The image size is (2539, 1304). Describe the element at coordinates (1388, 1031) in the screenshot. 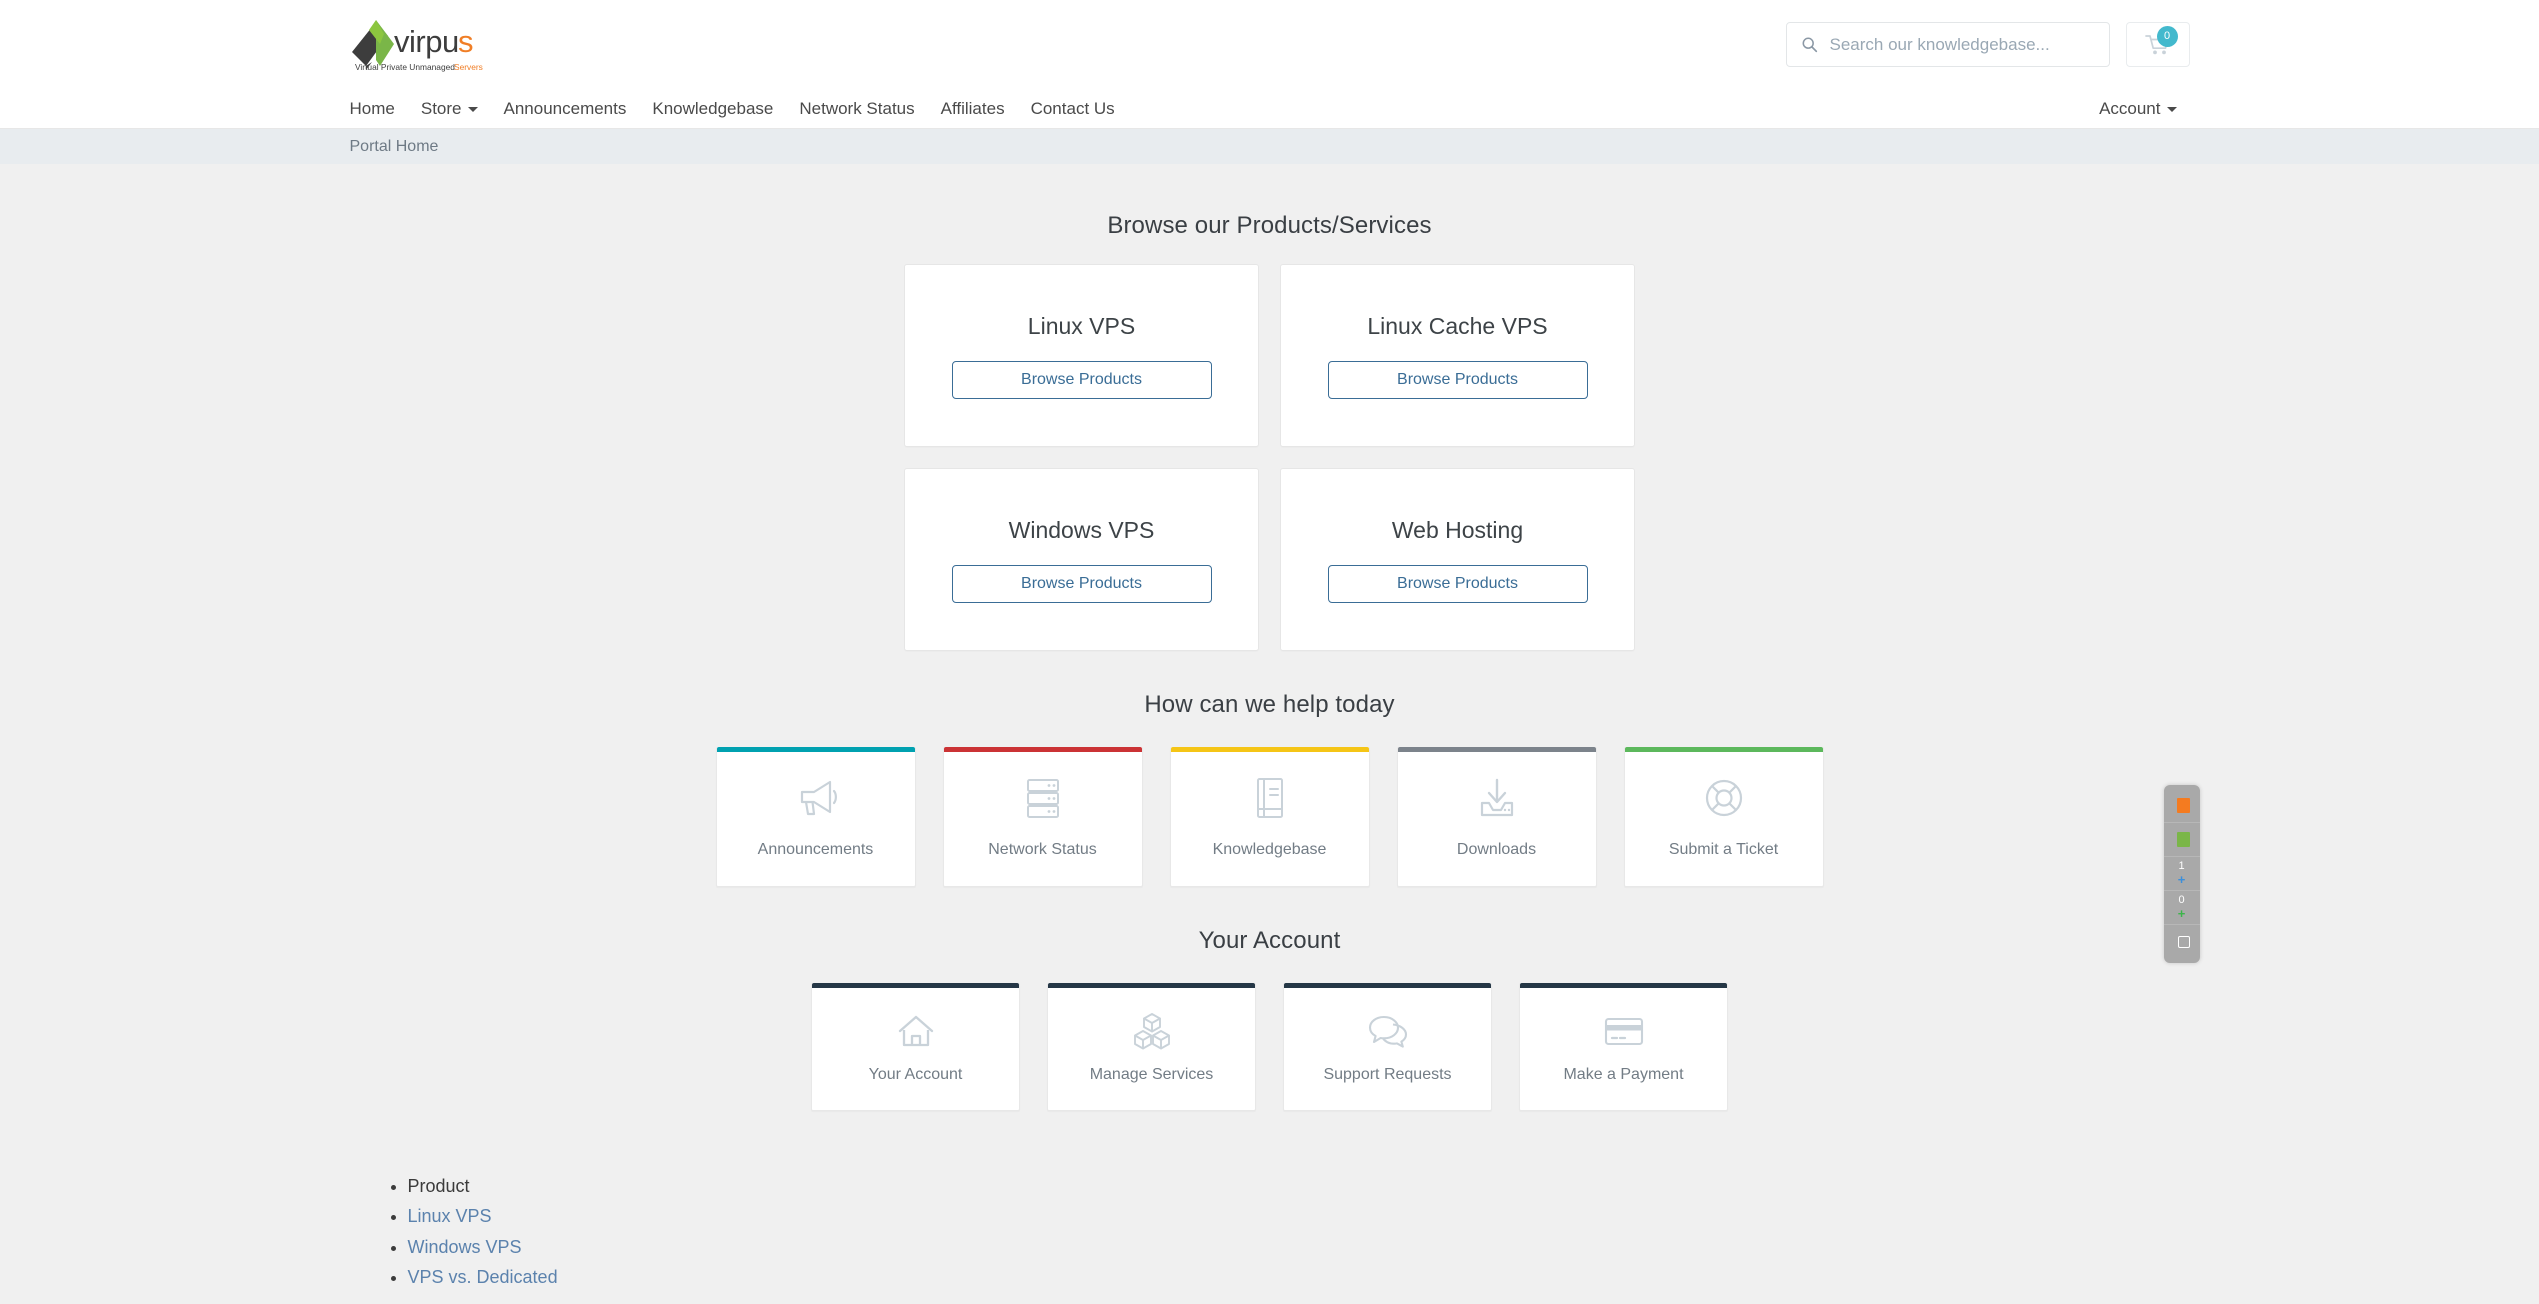

I see `chat-bubbles-icon` at that location.